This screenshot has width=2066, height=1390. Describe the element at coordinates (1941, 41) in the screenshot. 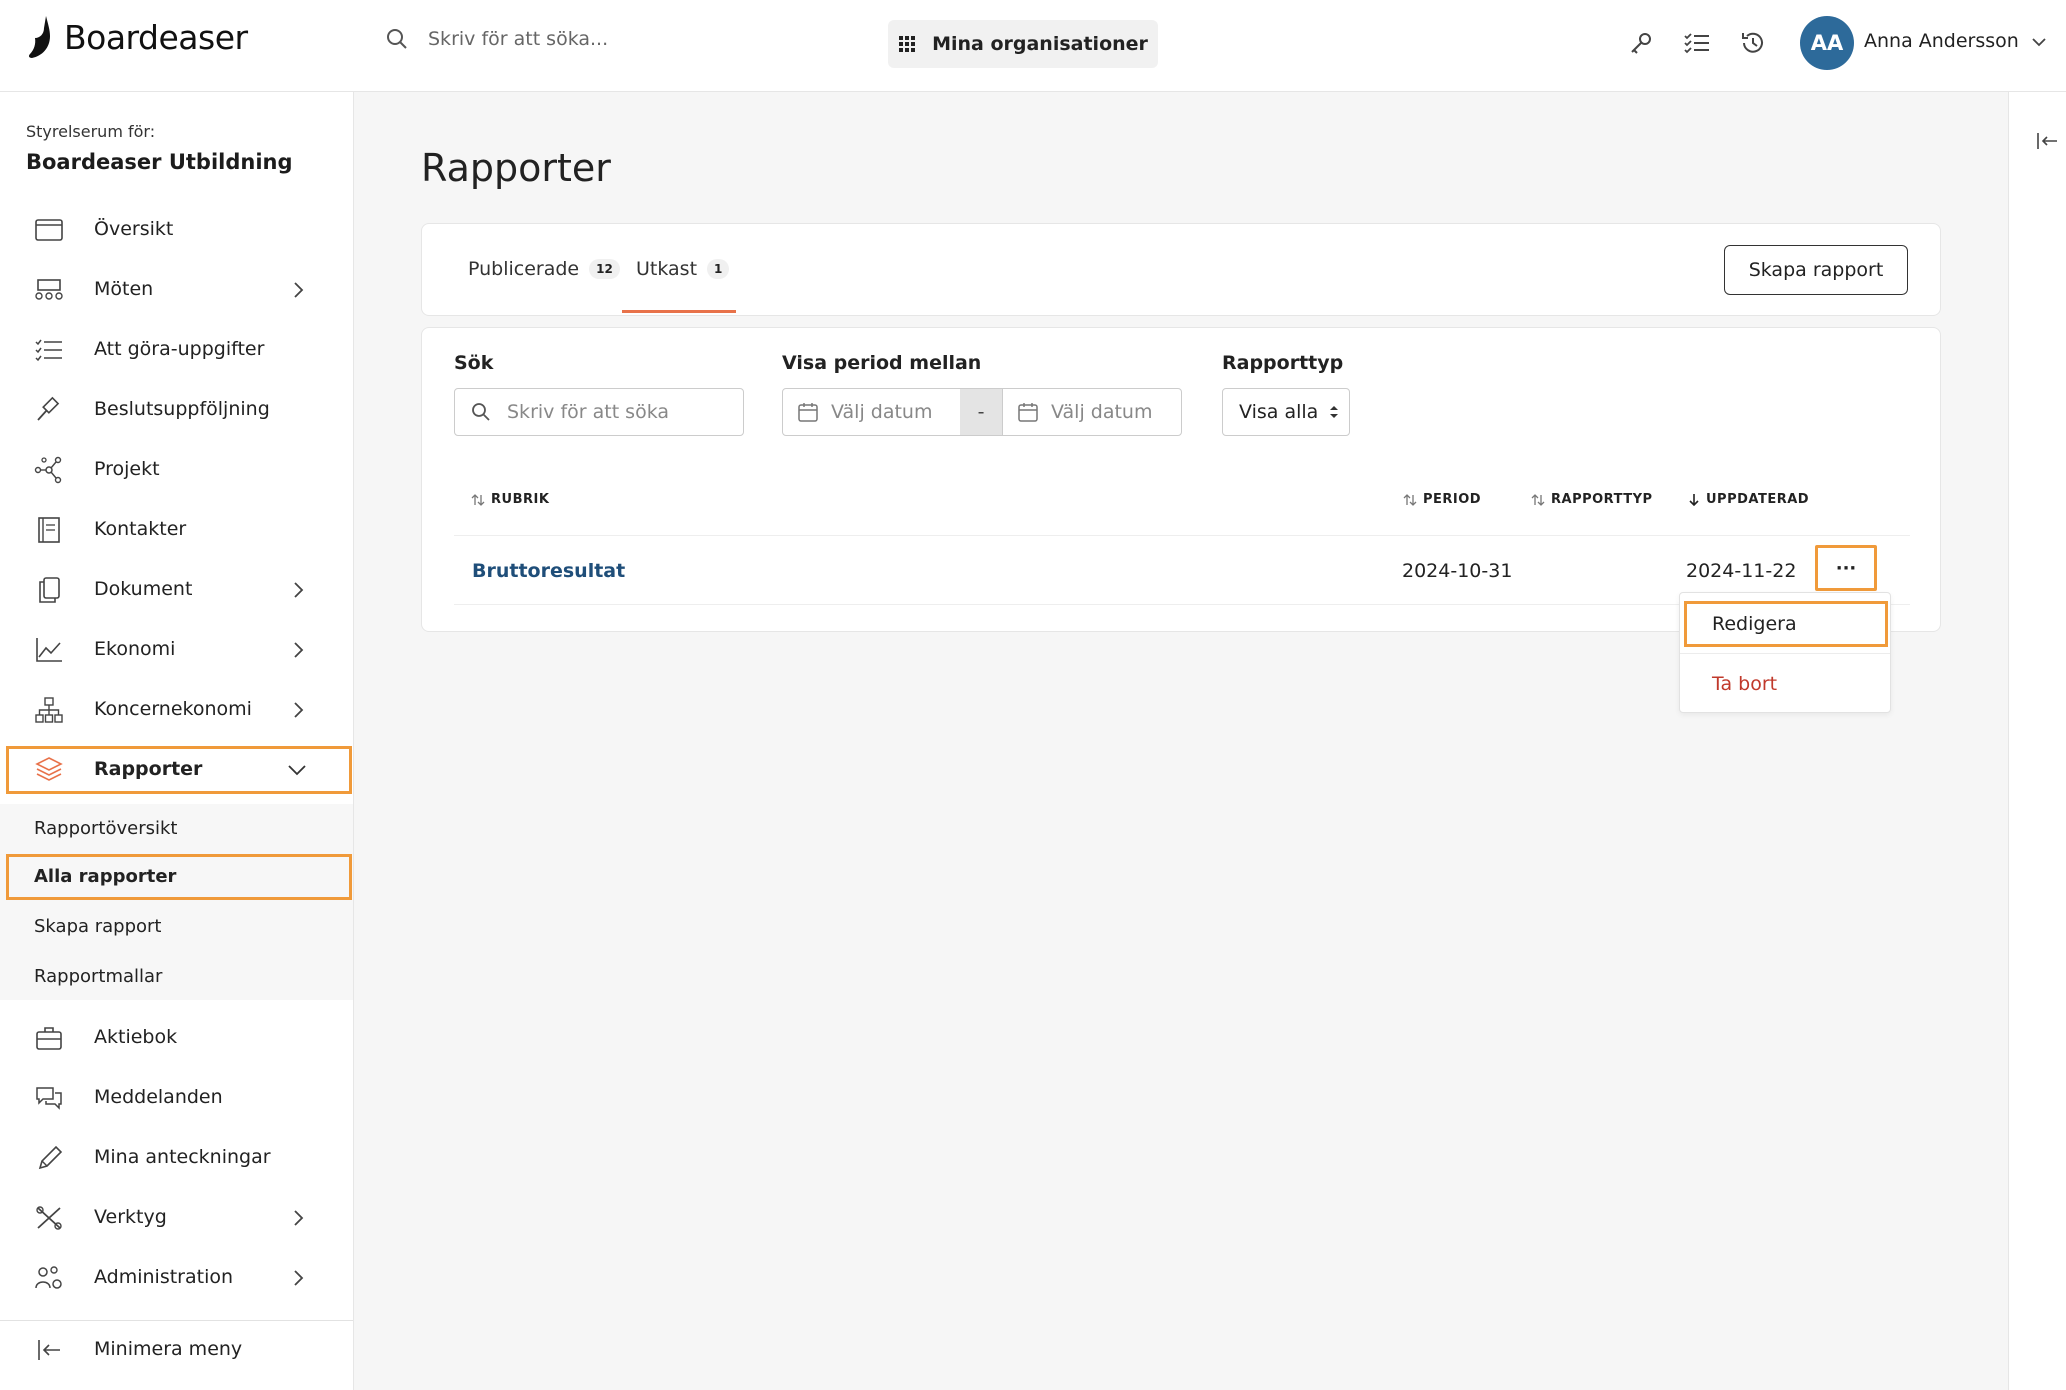

I see `user-name: Anna Andersson` at that location.